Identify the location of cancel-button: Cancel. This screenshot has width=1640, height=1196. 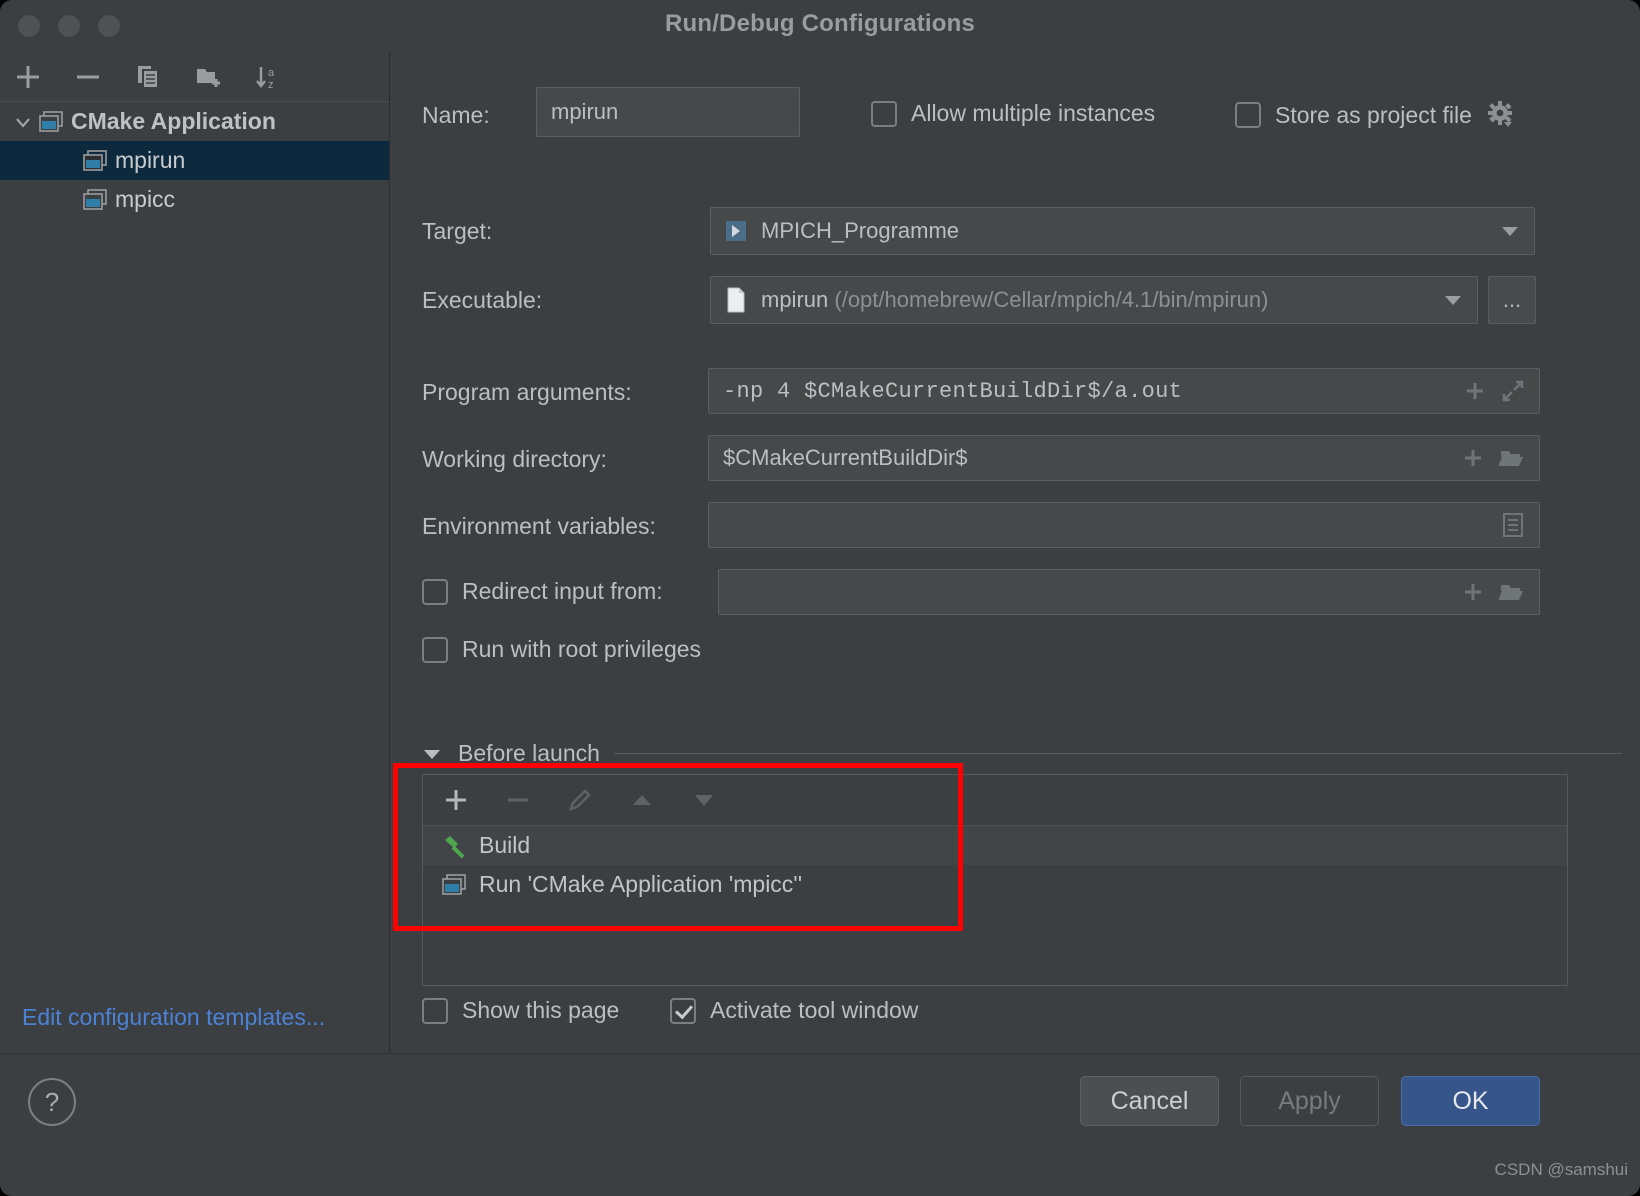
(1149, 1101).